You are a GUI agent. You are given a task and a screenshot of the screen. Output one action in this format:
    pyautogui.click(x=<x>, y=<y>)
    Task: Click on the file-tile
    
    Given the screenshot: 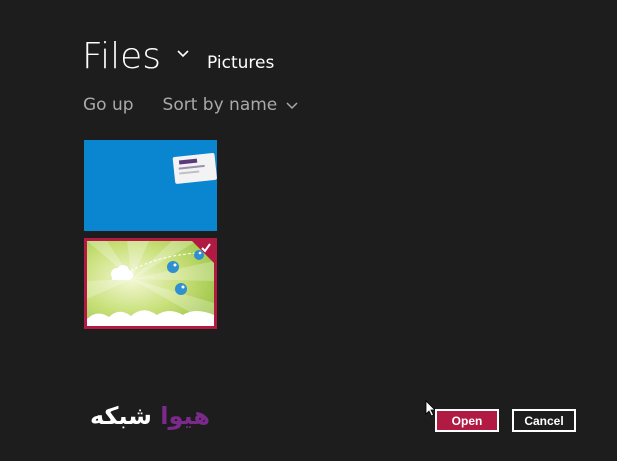 What is the action you would take?
    pyautogui.click(x=150, y=185)
    